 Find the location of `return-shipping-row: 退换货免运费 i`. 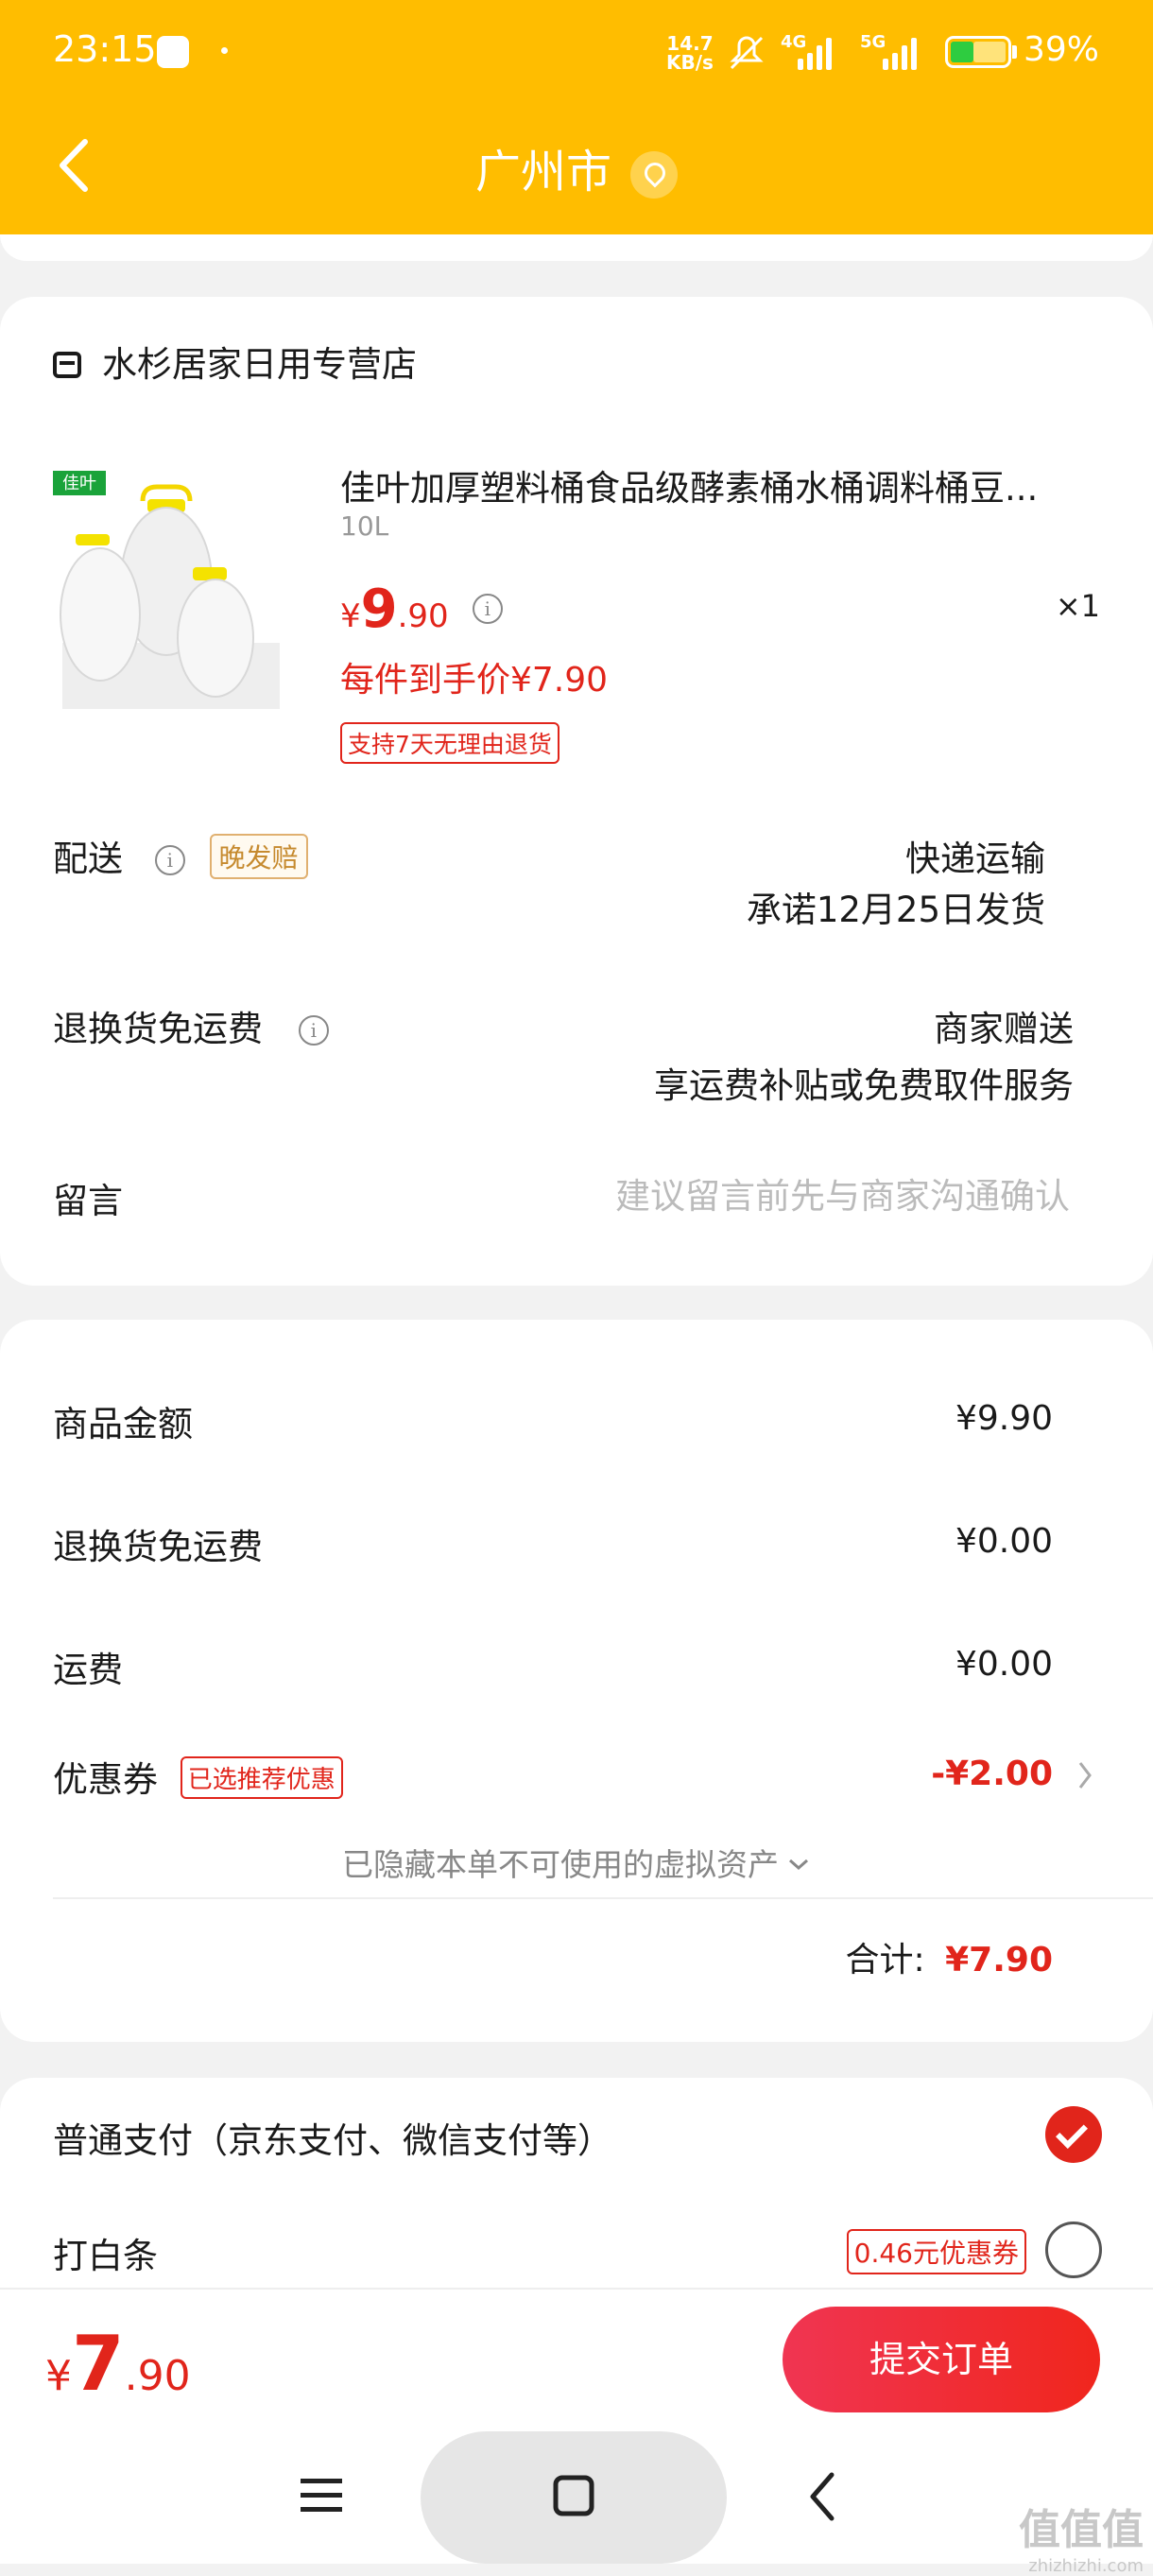

return-shipping-row: 退换货免运费 i is located at coordinates (191, 1025).